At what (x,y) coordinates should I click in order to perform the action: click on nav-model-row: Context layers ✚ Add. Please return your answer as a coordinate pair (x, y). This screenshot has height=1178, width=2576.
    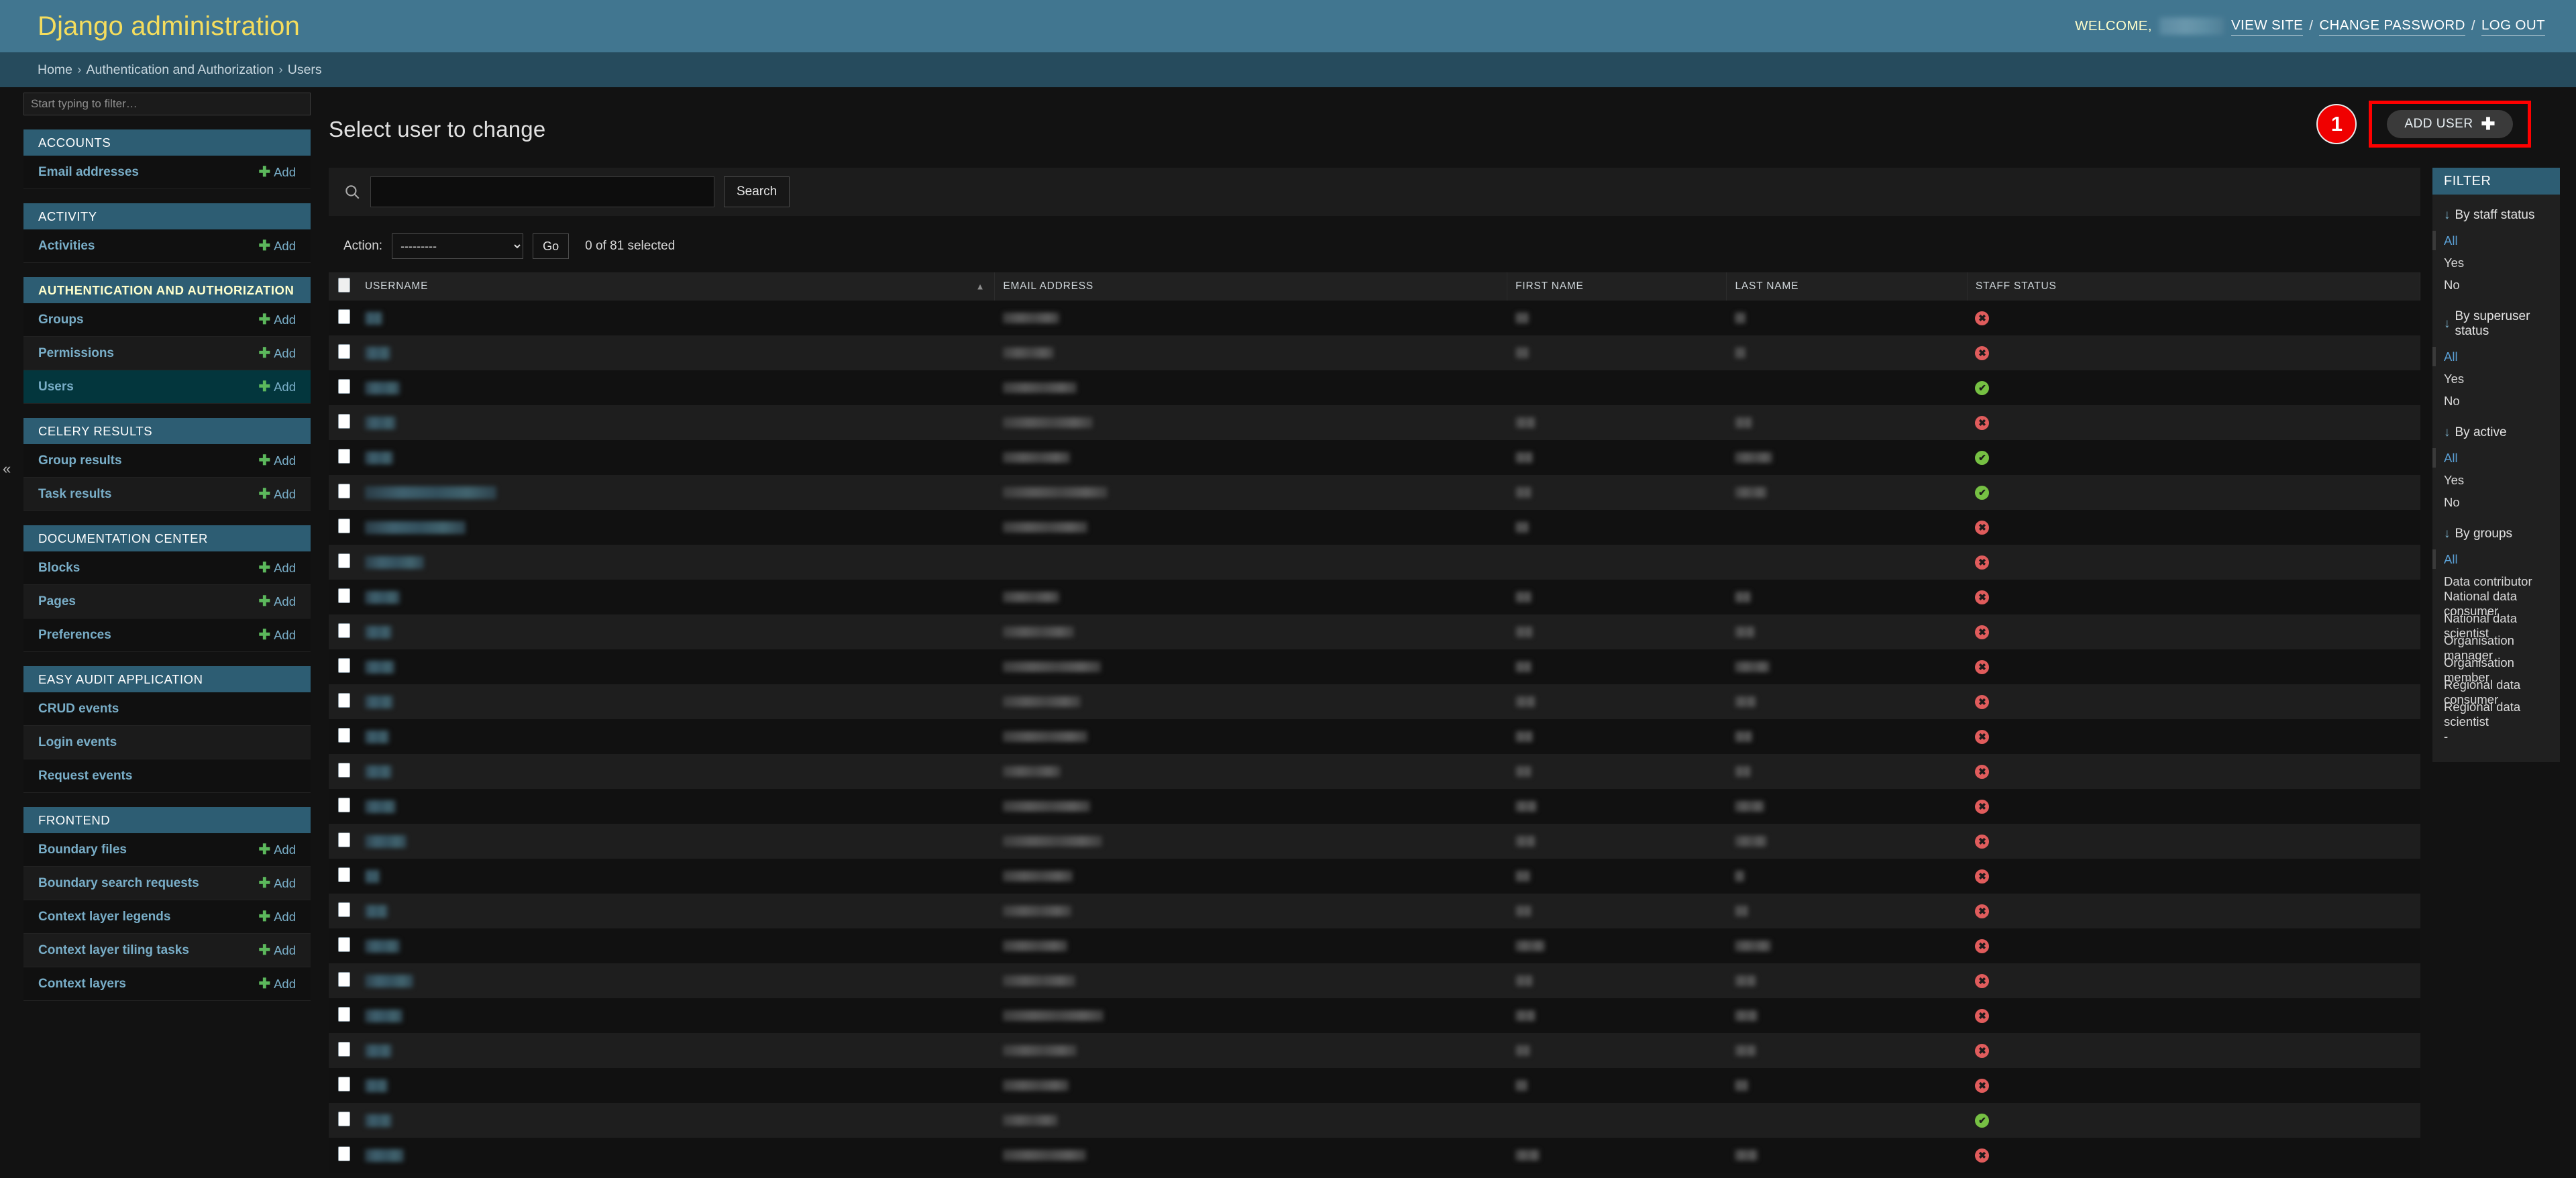
    Looking at the image, I should click on (167, 984).